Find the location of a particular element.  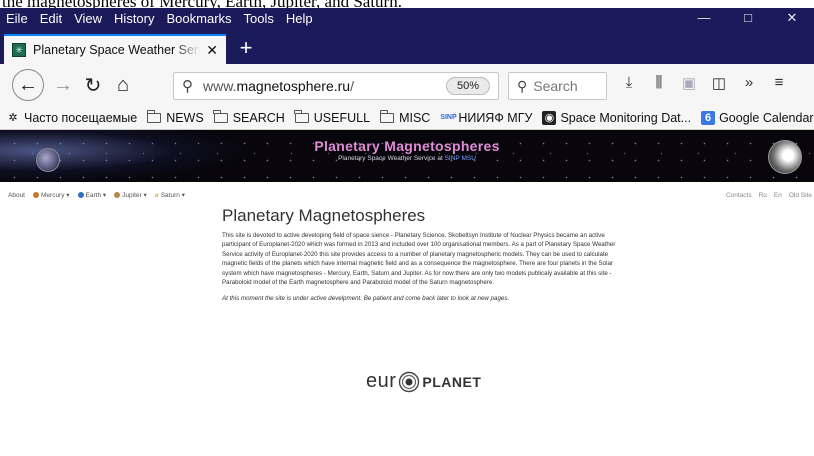

search-field: ⚲ Search is located at coordinates (557, 86).